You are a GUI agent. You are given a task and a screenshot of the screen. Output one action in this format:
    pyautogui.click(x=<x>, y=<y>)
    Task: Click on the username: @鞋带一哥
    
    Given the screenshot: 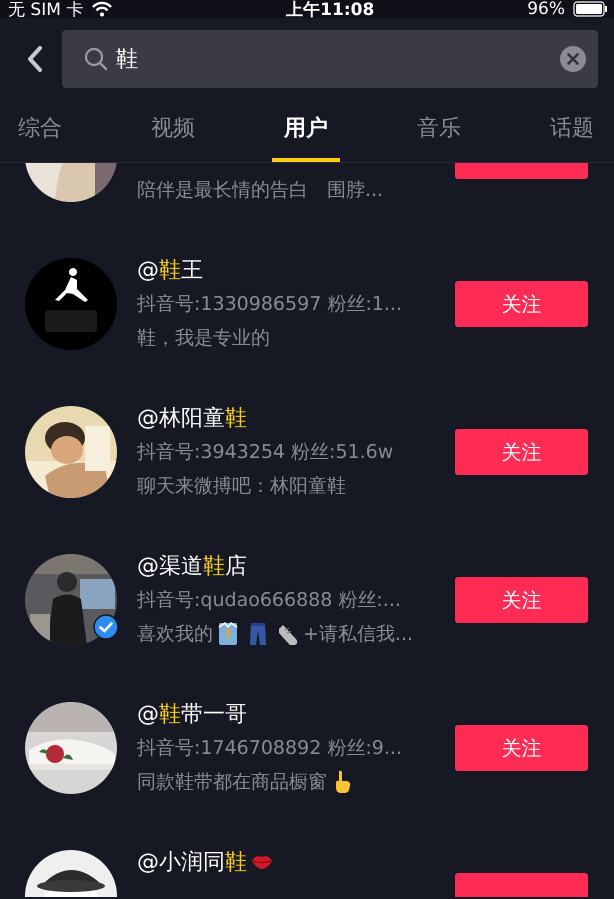 What is the action you would take?
    pyautogui.click(x=192, y=715)
    